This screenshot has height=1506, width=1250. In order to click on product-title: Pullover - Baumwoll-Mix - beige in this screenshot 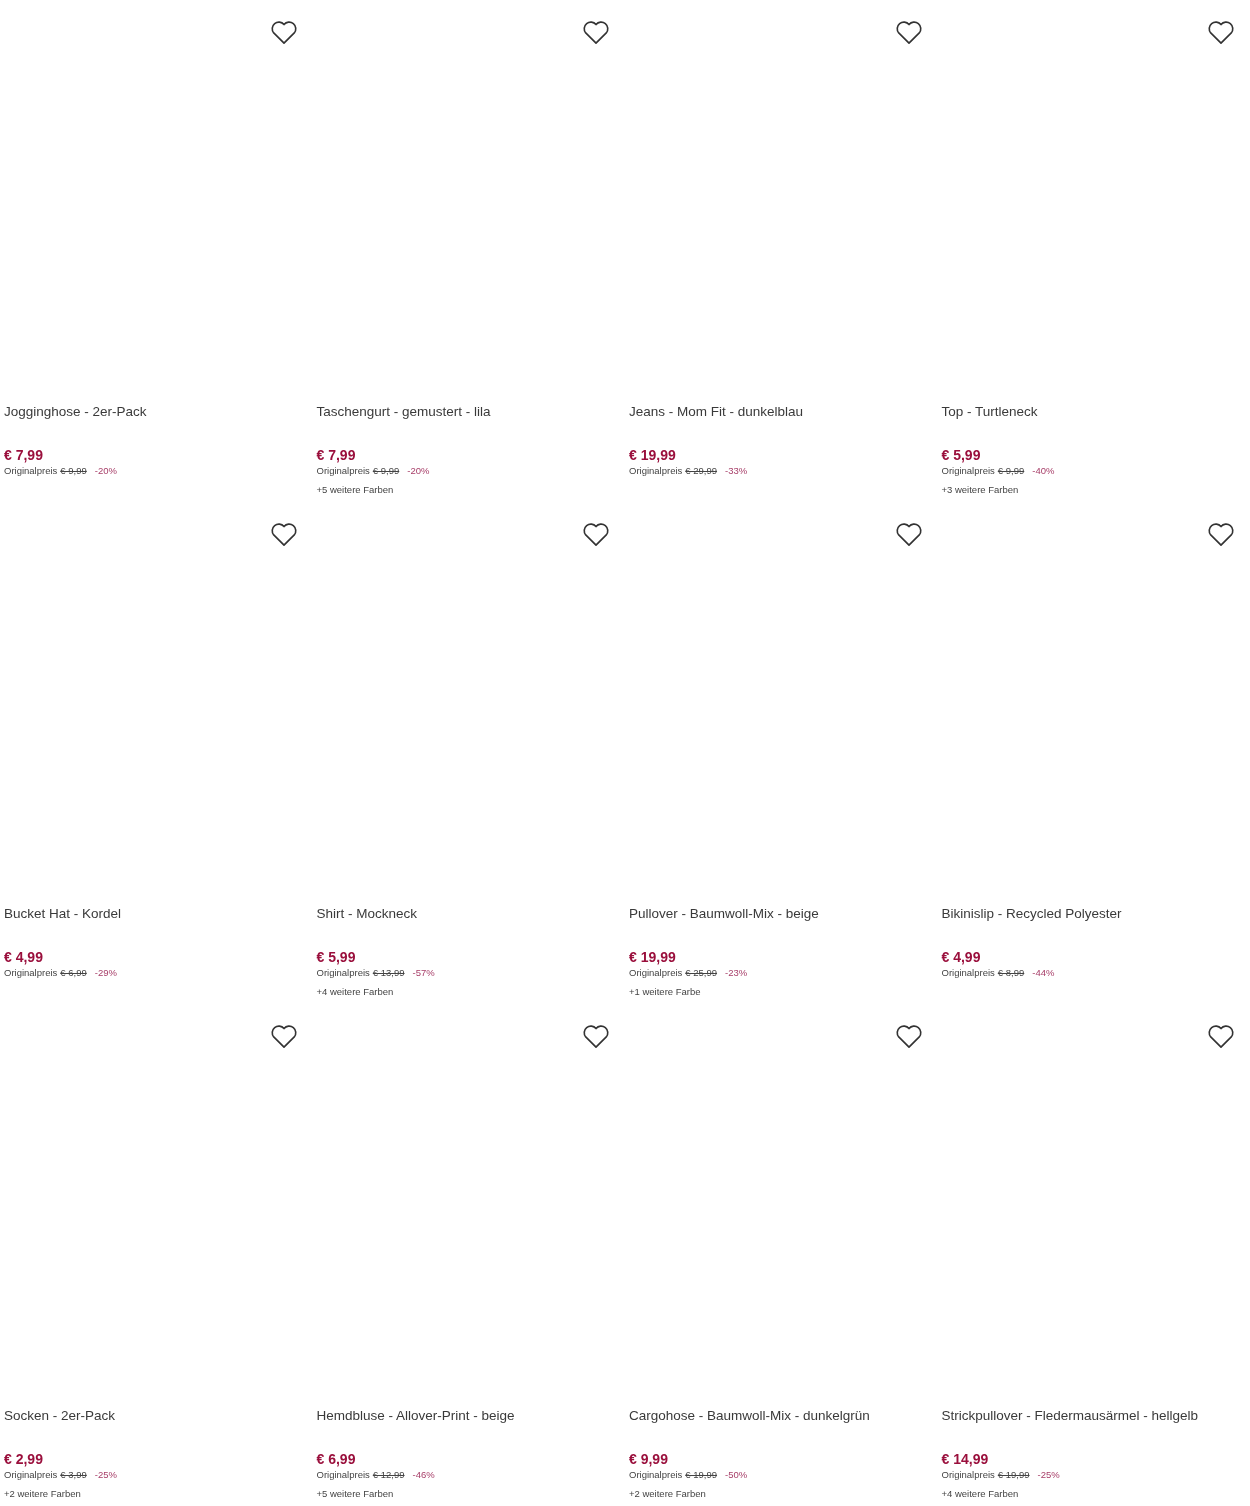, I will do `click(783, 914)`.